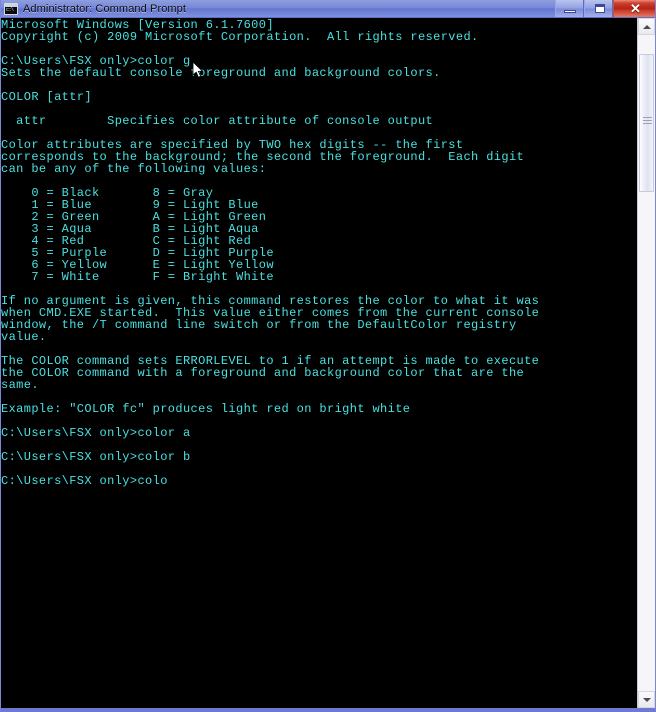  I want to click on close-icon: ✕, so click(635, 8).